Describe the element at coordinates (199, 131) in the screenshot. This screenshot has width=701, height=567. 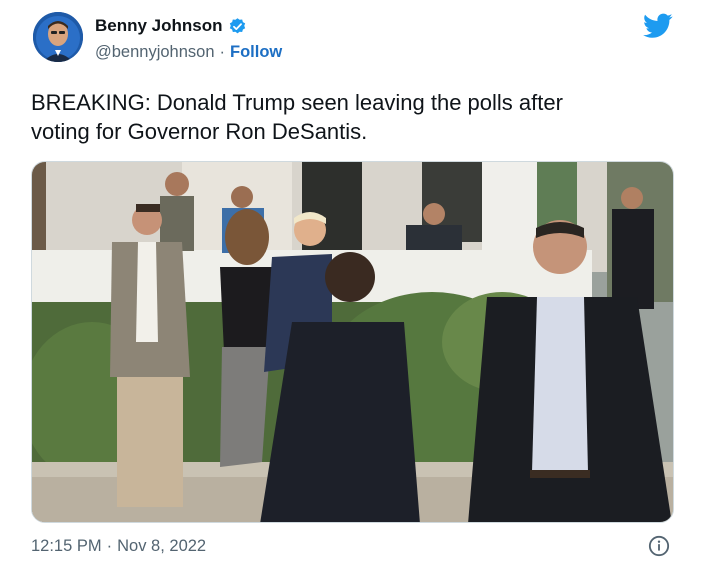
I see `tweet-text-line: voting for Governor Ron DeSantis.` at that location.